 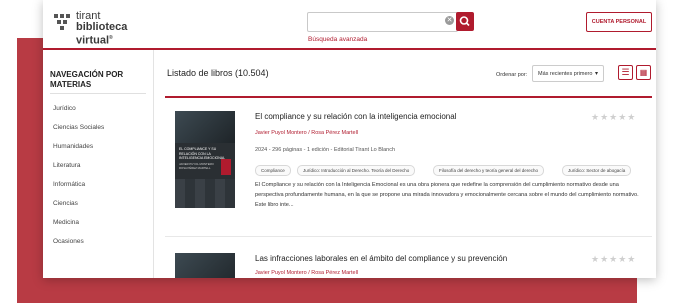 What do you see at coordinates (68, 241) in the screenshot?
I see `sidebar-item-ocasiones: Ocasiones` at bounding box center [68, 241].